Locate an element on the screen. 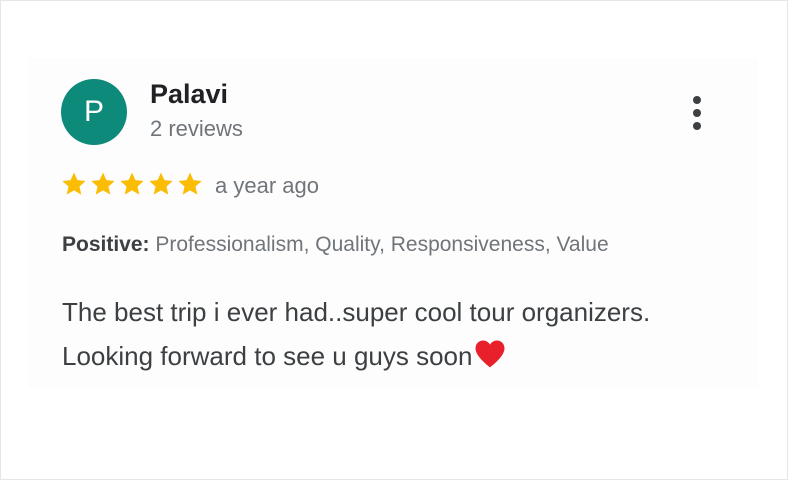 This screenshot has height=480, width=788. review-text-line: Looking forward to see u guys soon is located at coordinates (402, 356).